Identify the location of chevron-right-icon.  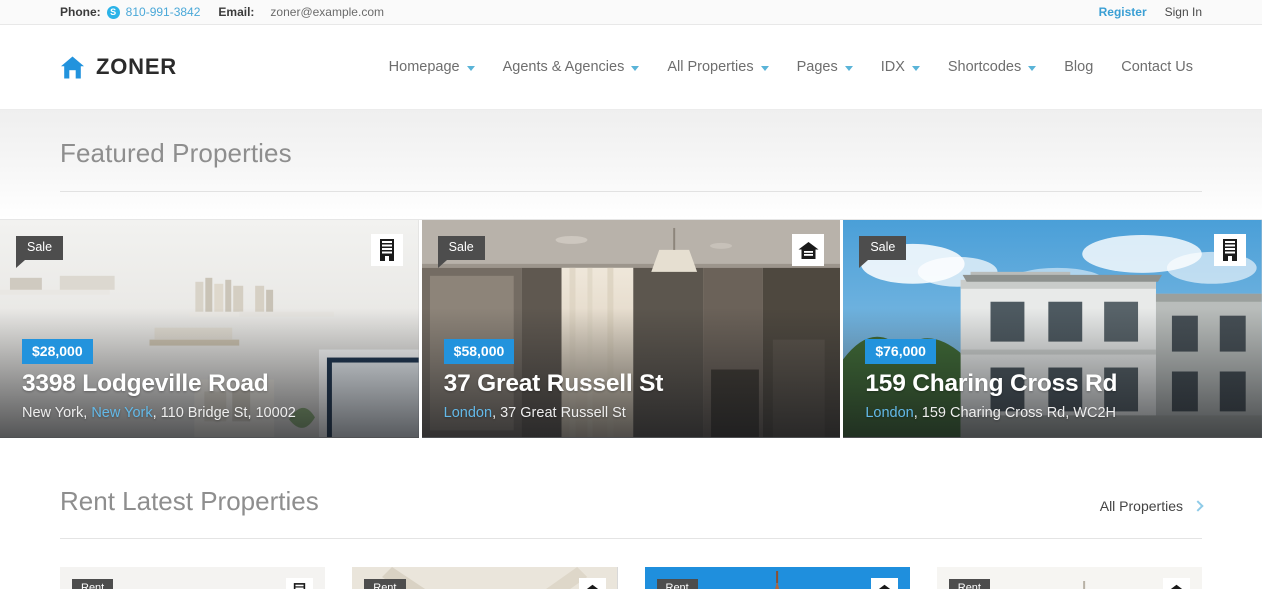
(1198, 506).